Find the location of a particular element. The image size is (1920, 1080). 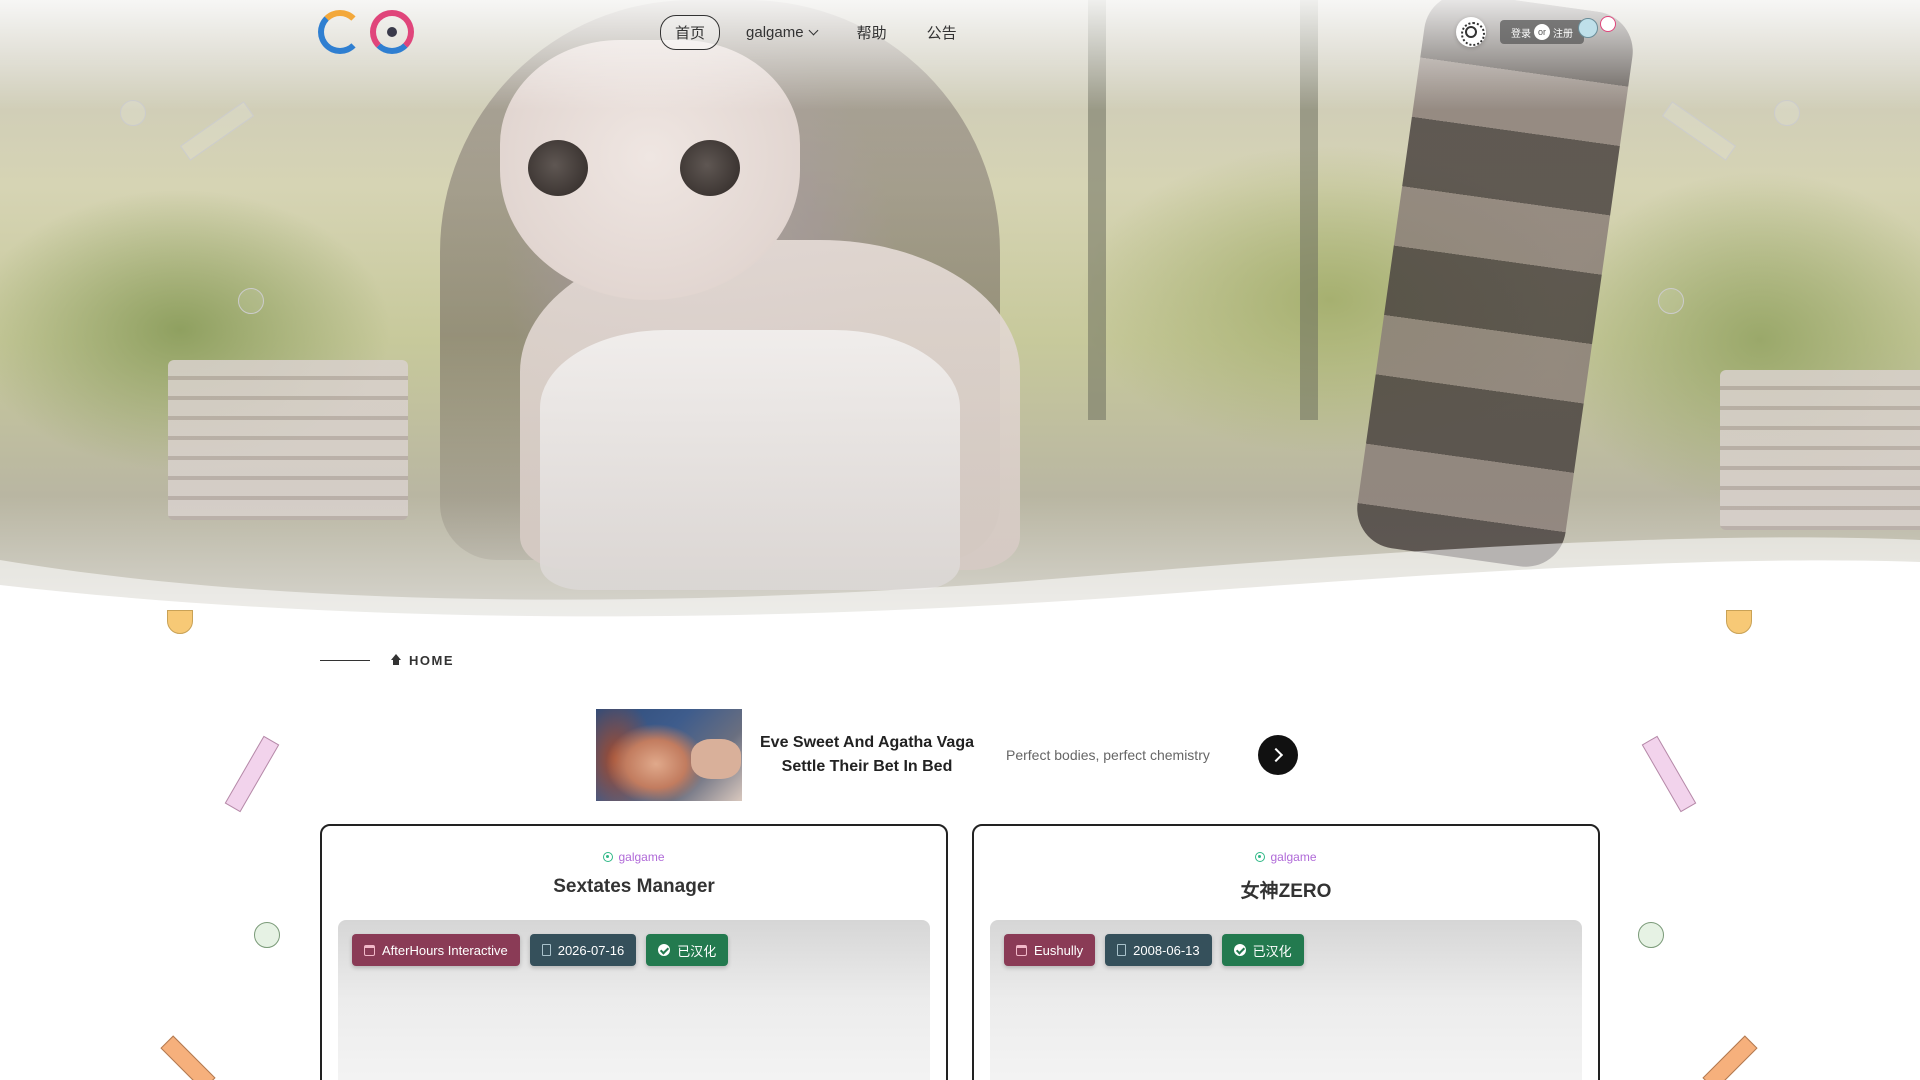

login-link: 登录 is located at coordinates (1521, 32).